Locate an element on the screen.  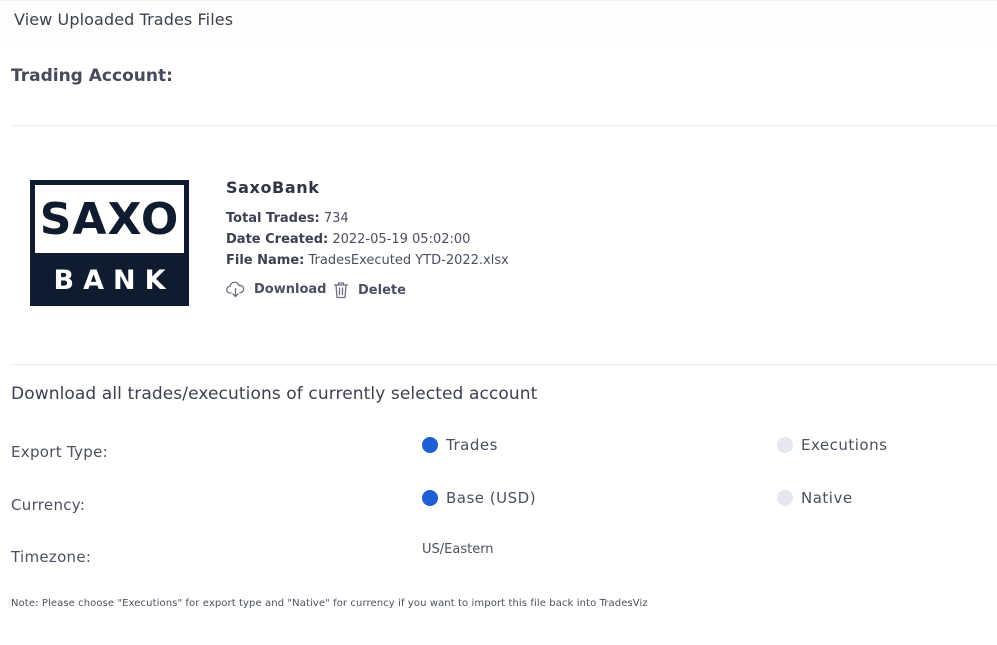
download-button: Download is located at coordinates (276, 289).